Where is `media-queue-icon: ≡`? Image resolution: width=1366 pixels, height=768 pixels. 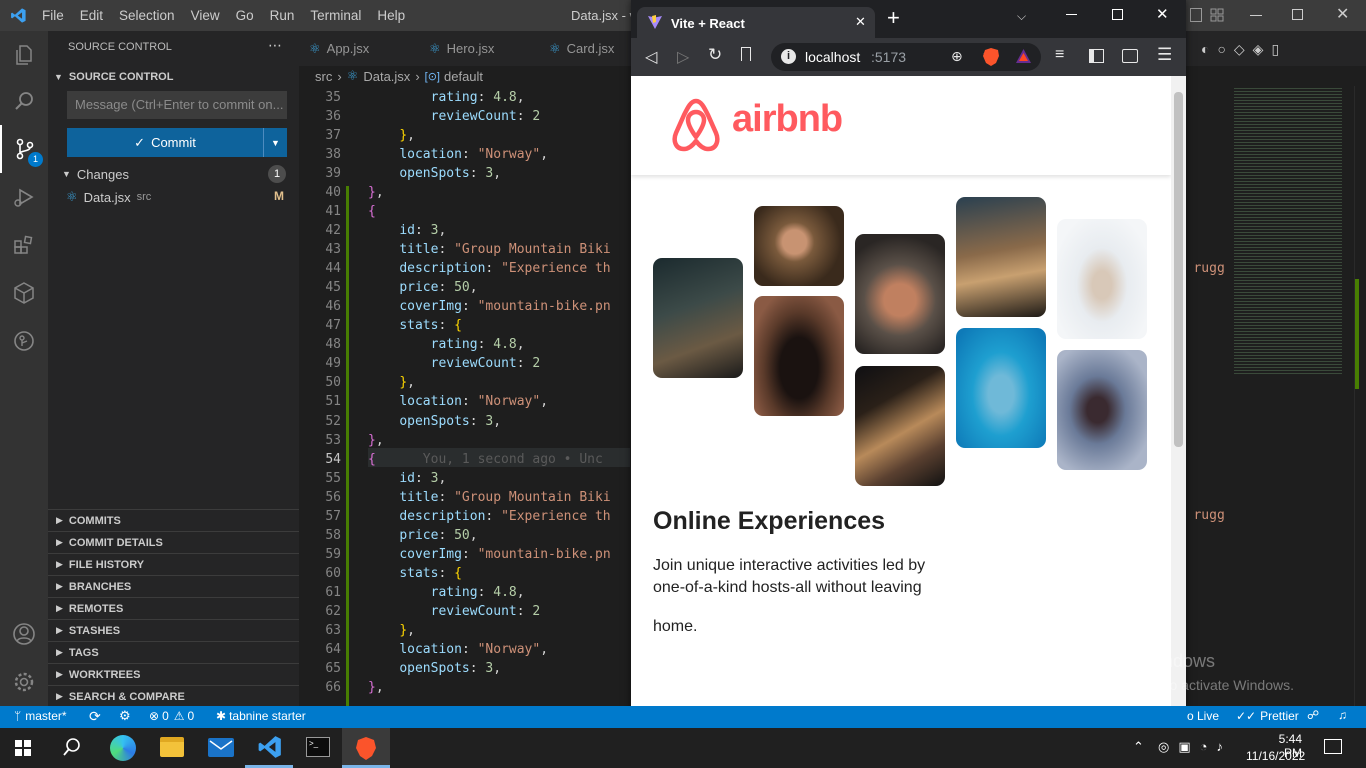 media-queue-icon: ≡ is located at coordinates (1059, 55).